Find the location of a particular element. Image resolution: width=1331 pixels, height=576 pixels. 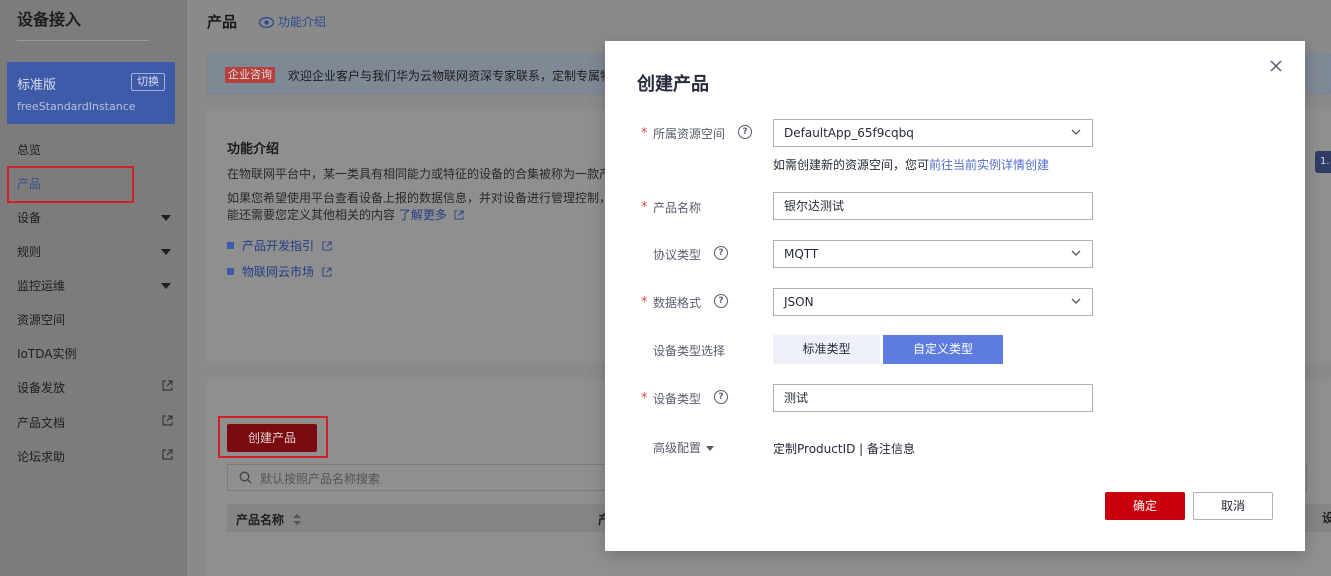

edition-instance: freeStandardInstance is located at coordinates (76, 106).